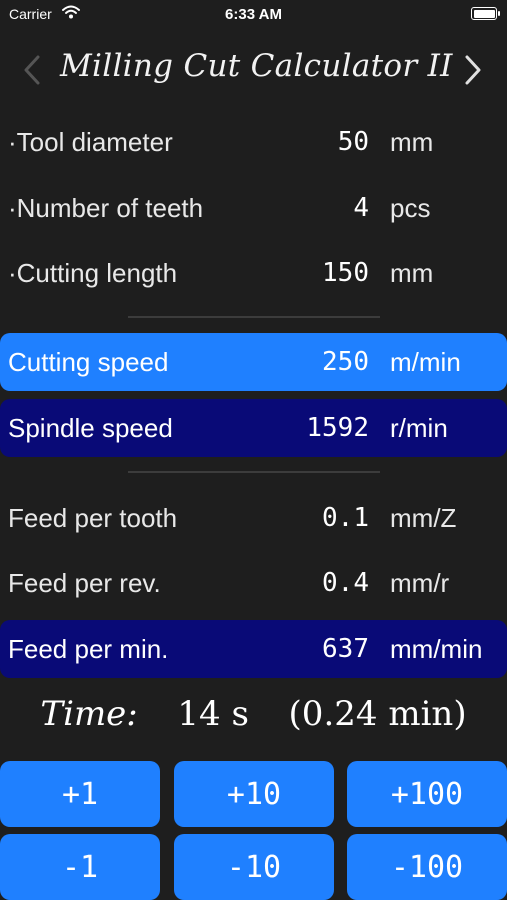 This screenshot has width=507, height=900. Describe the element at coordinates (253, 208) in the screenshot. I see `teeth-count-row: ·Number of teeth 4 pcs` at that location.